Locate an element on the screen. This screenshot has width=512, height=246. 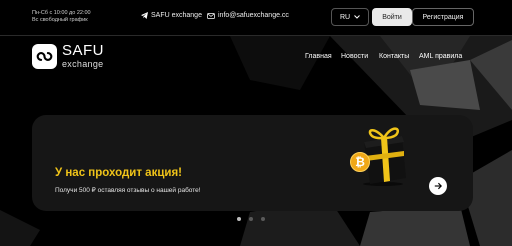
language-value: RU is located at coordinates (345, 17).